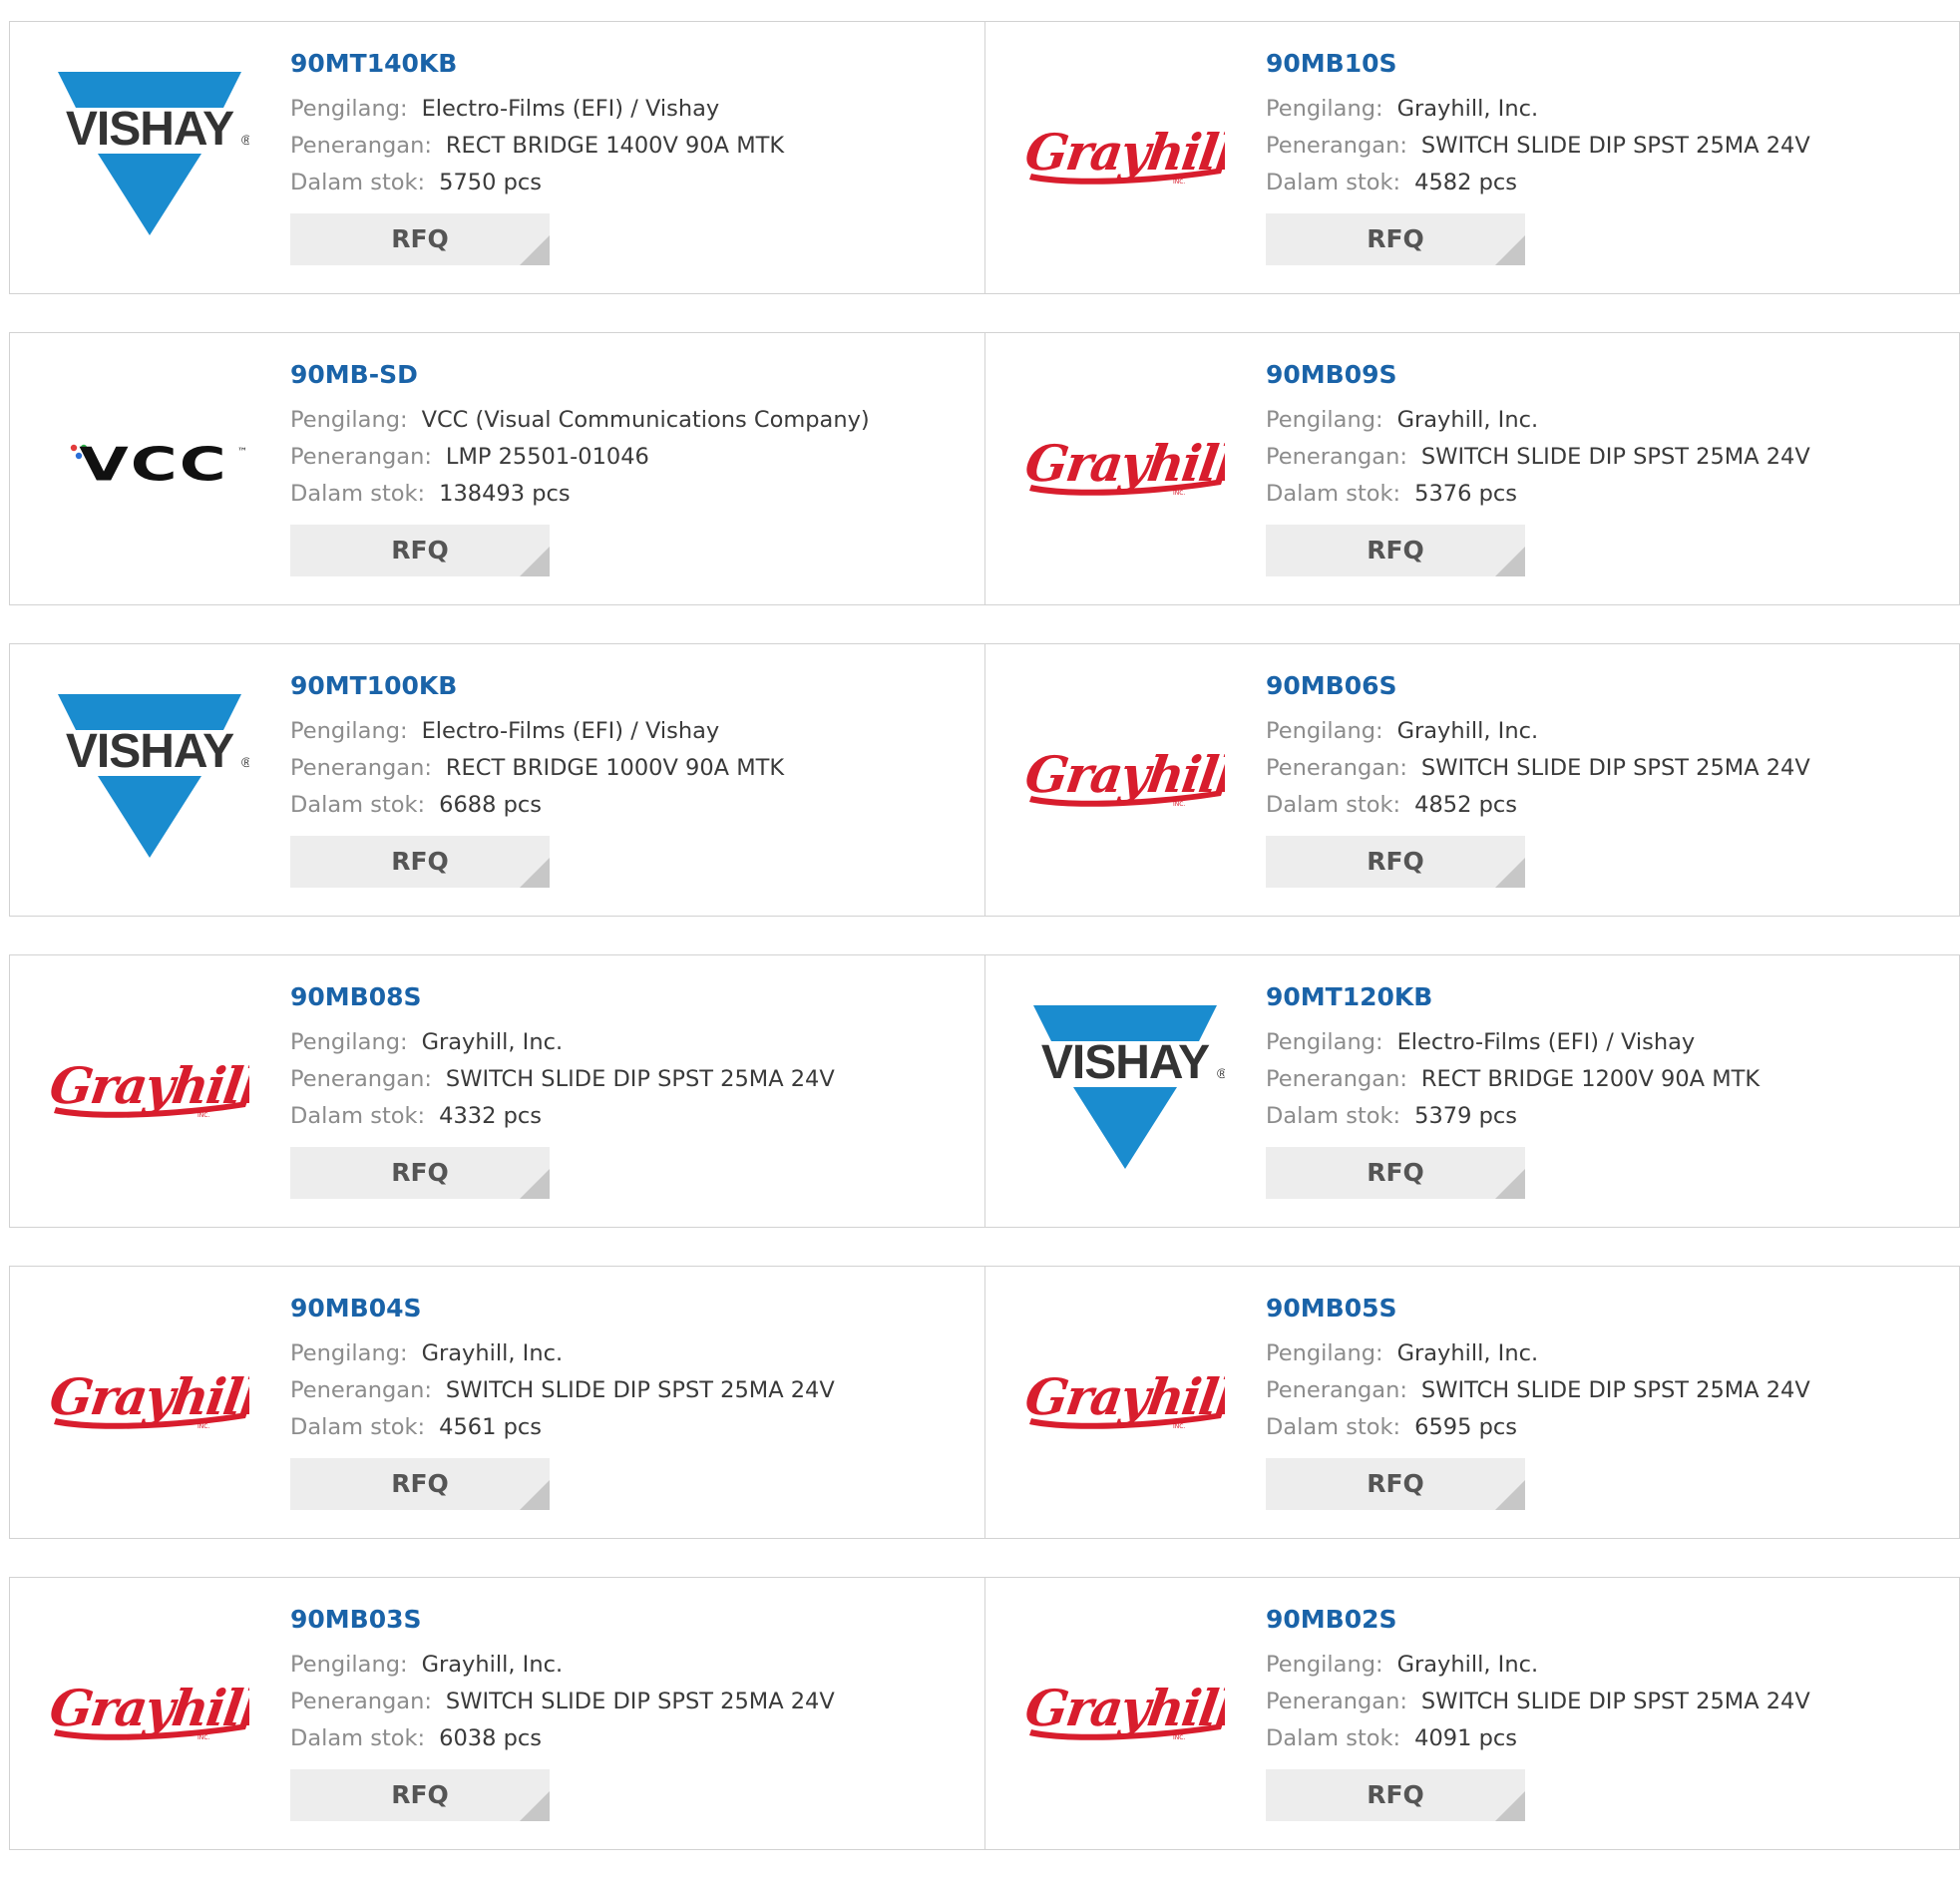  I want to click on part-number-link: 90MB-SD, so click(580, 375).